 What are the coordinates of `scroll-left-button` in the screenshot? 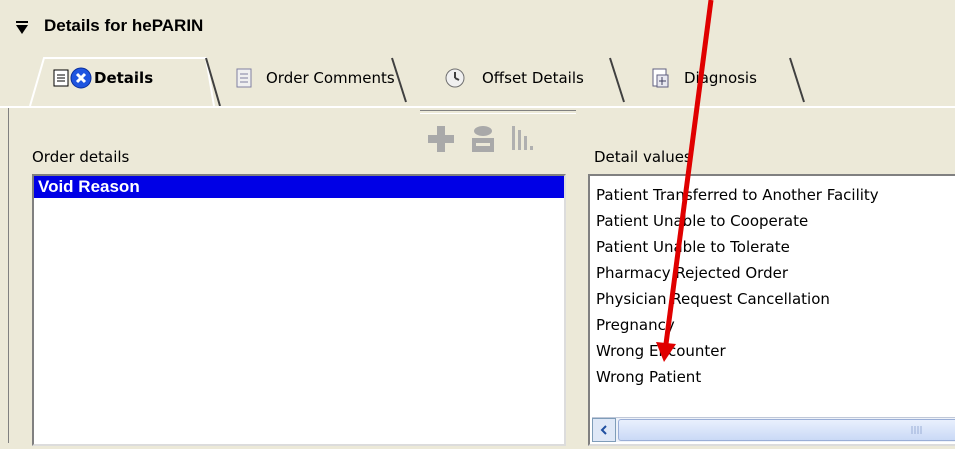 It's located at (604, 430).